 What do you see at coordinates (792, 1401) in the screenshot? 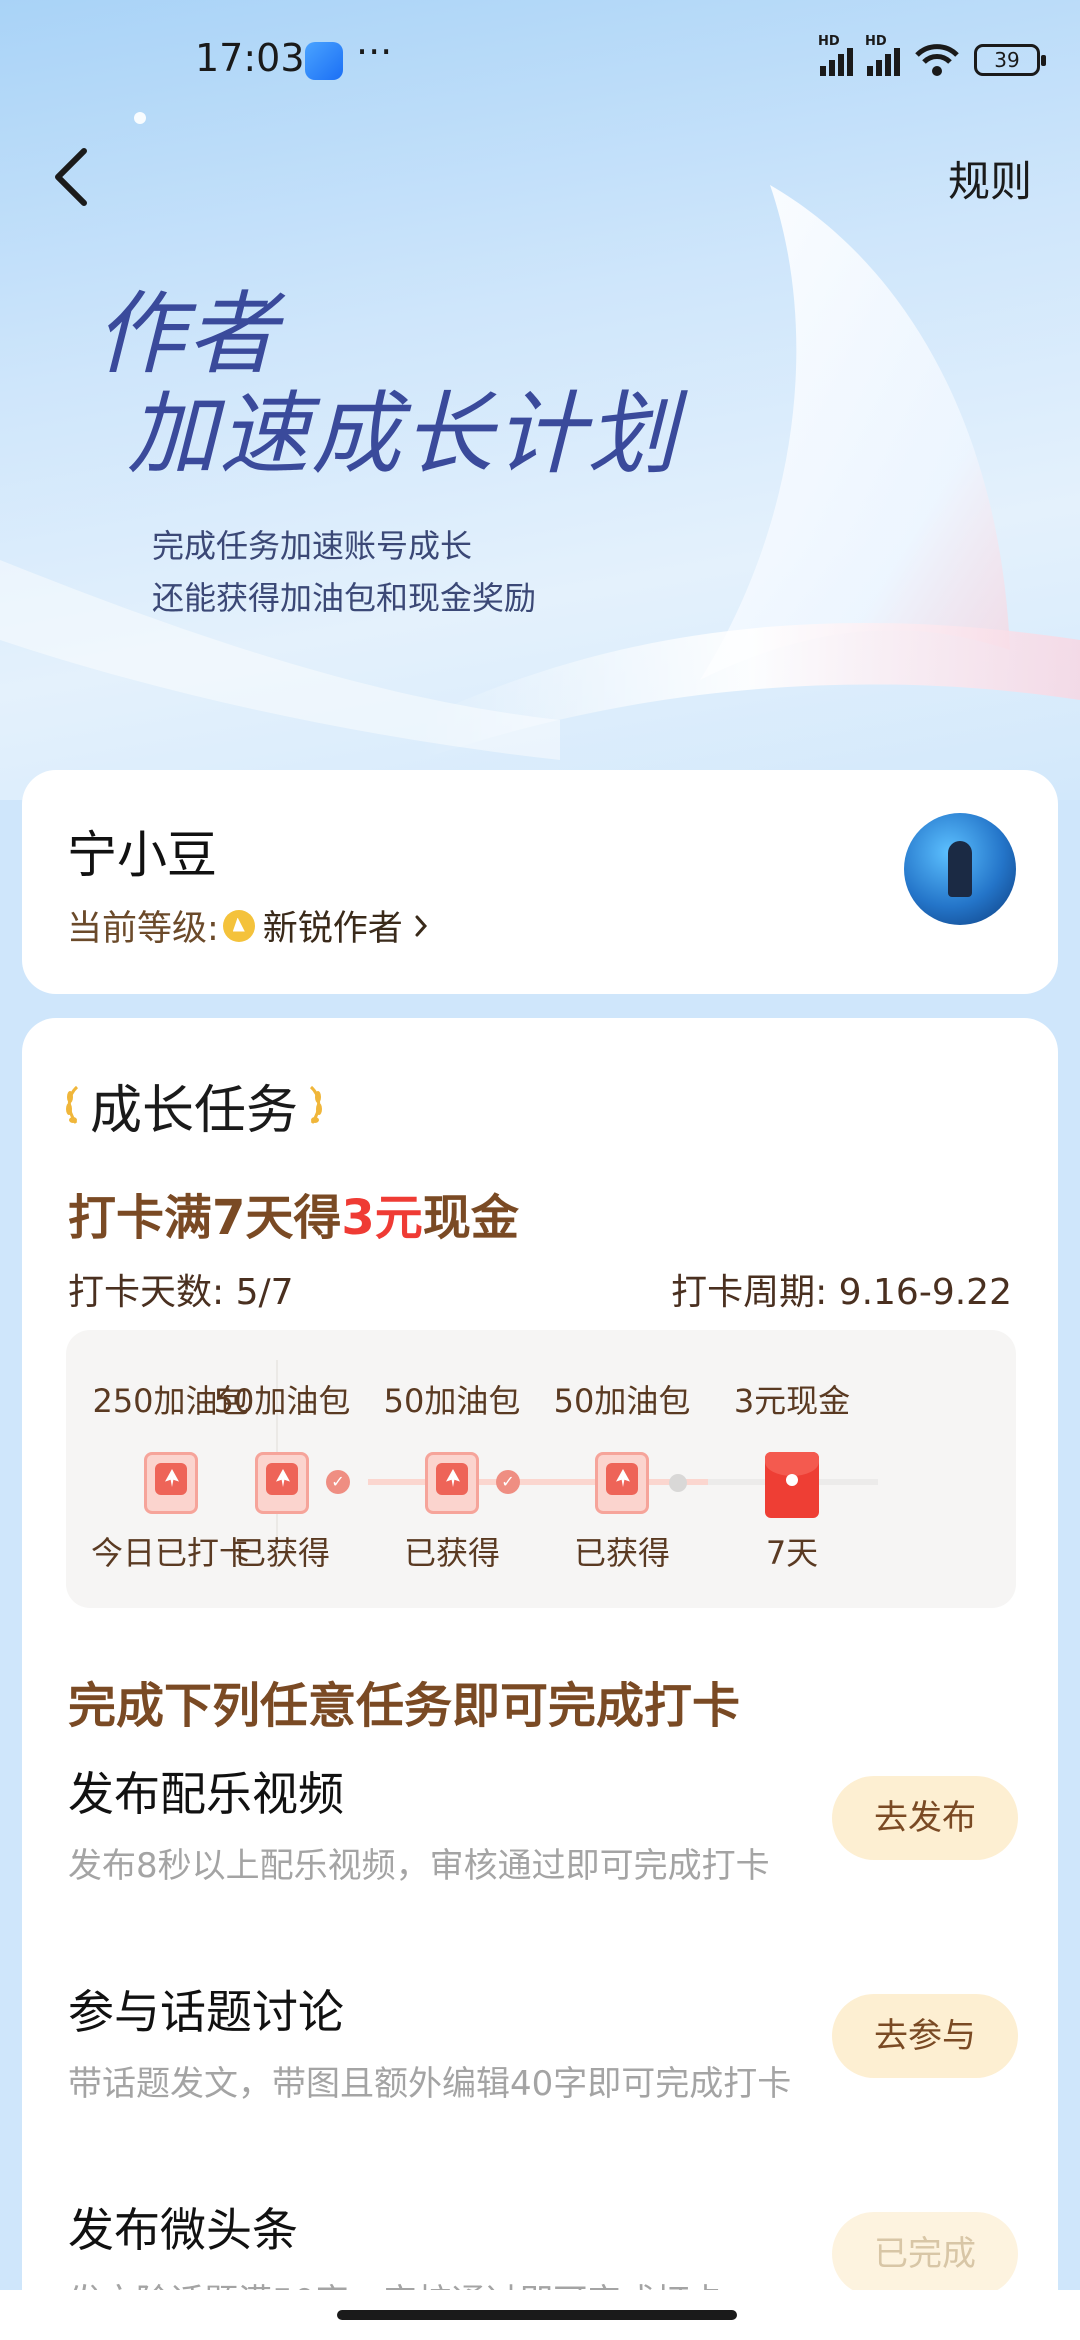
I see `step-reward: 3元现金` at bounding box center [792, 1401].